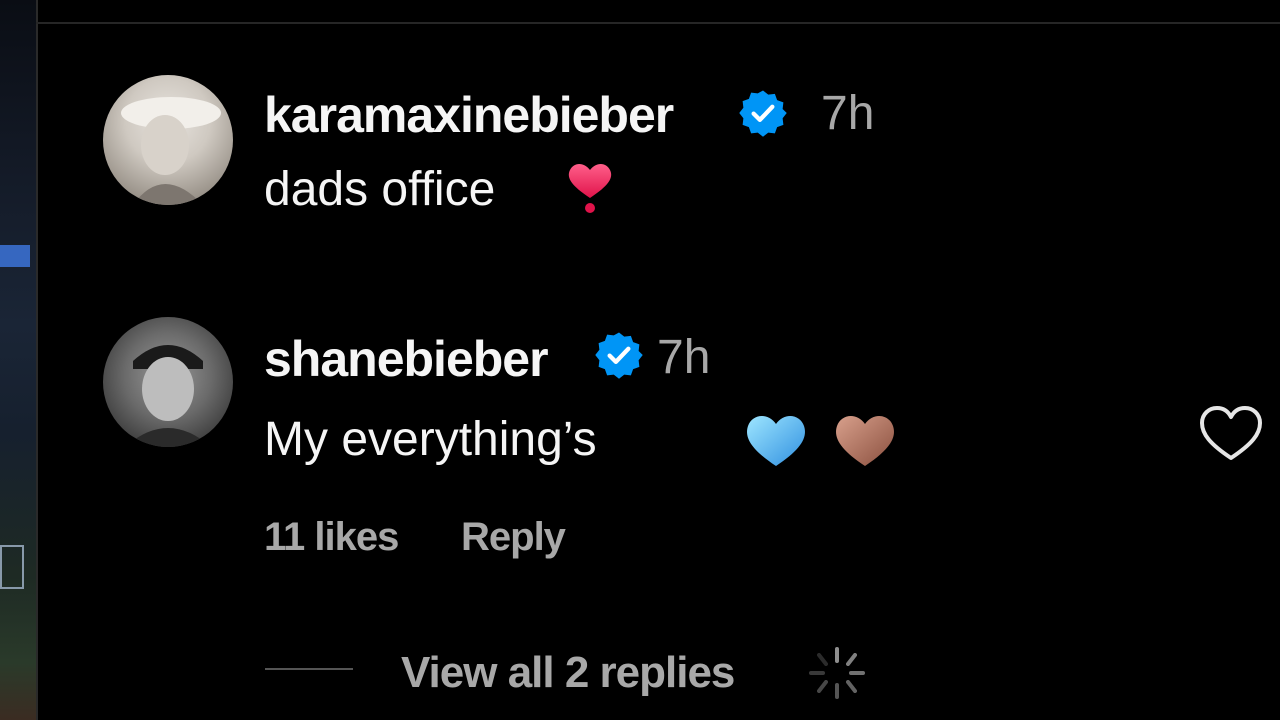 This screenshot has height=720, width=1280. Describe the element at coordinates (15, 256) in the screenshot. I see `strip-badge` at that location.